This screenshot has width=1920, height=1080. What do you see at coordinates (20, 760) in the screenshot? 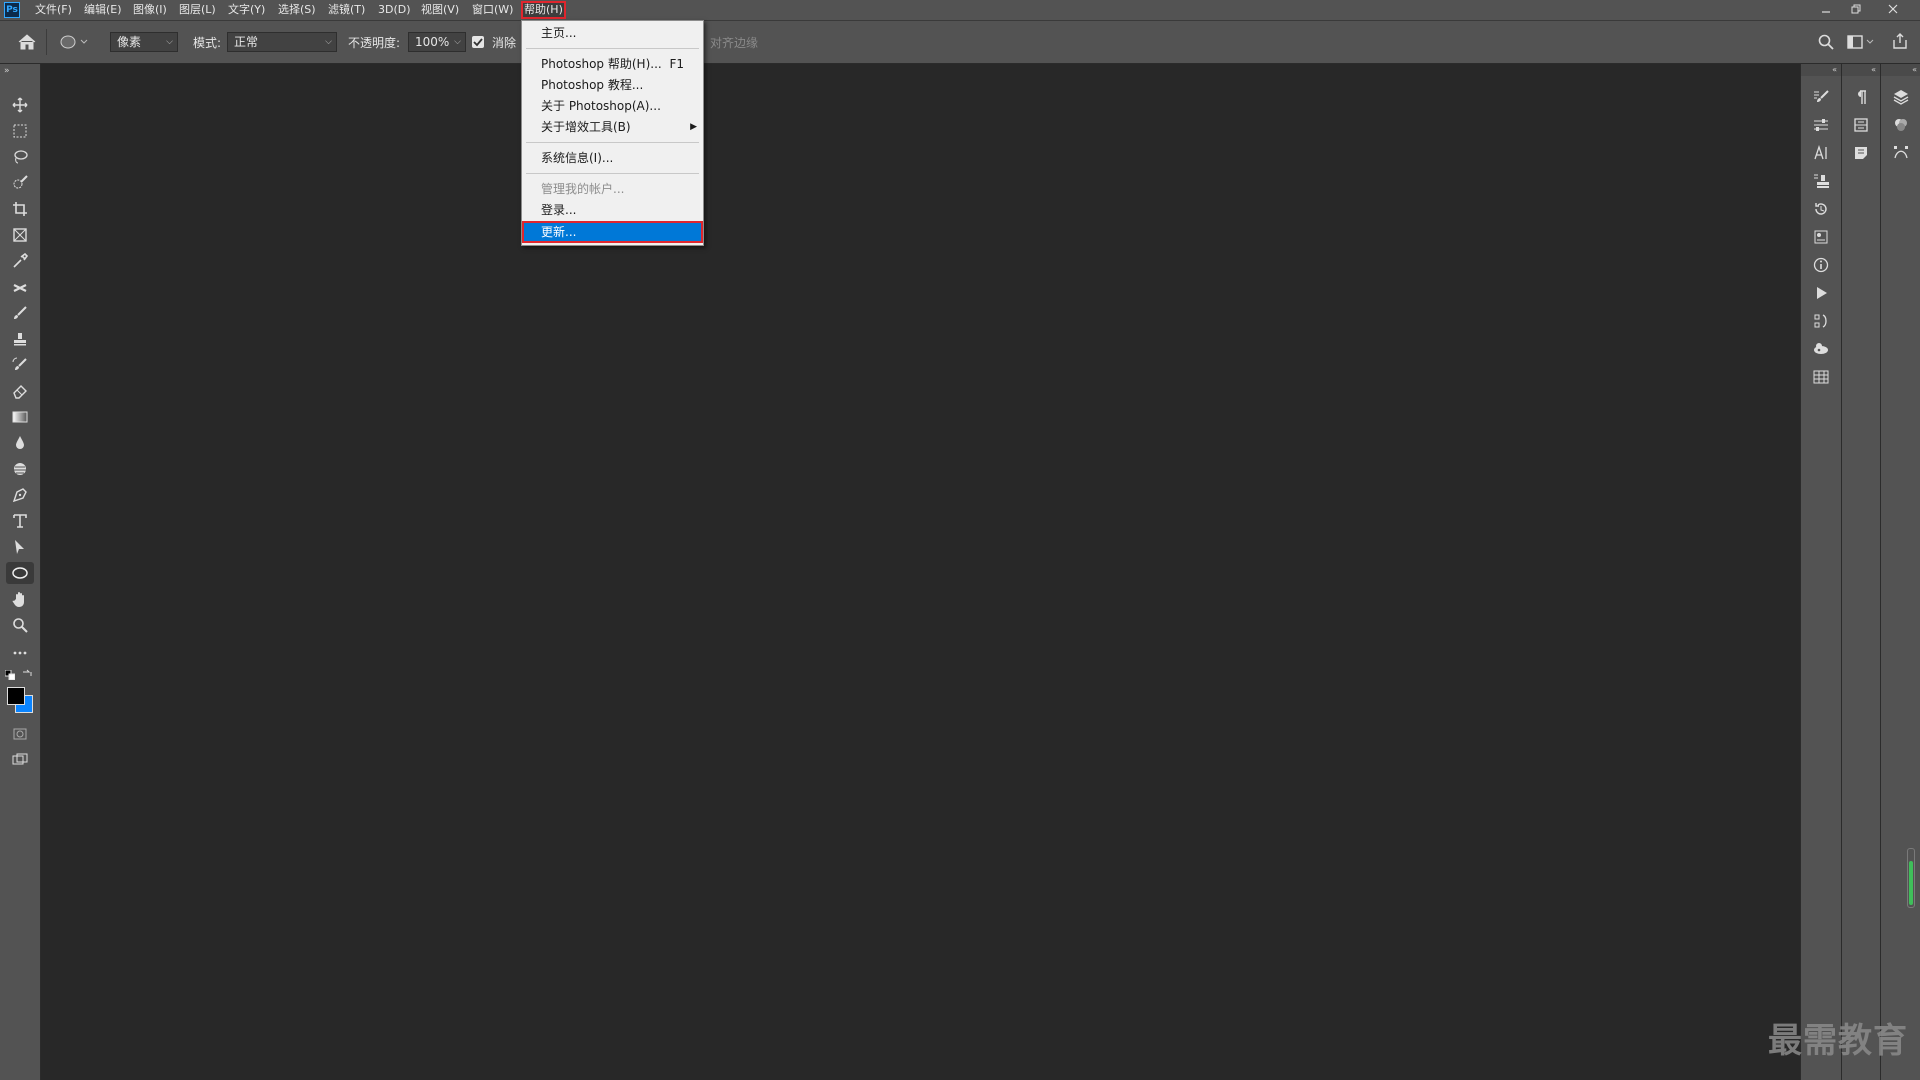
I see `screen-mode-icon` at bounding box center [20, 760].